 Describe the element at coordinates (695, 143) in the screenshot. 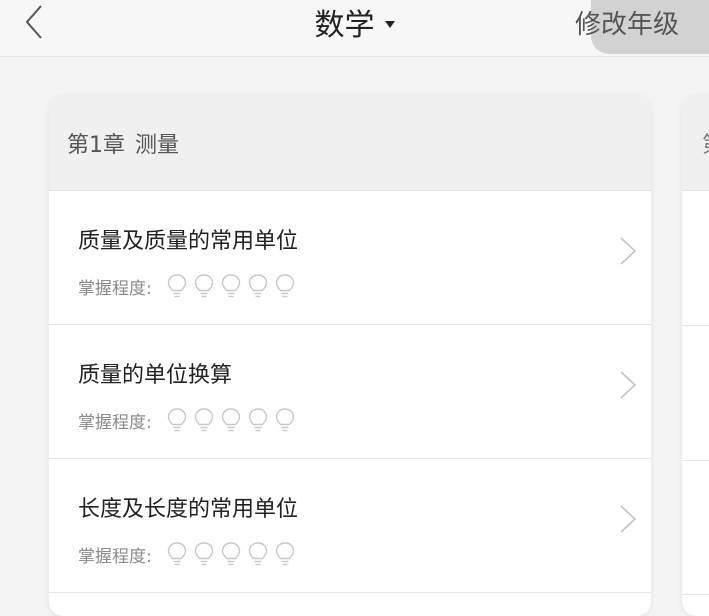

I see `next-chapter-header: 第` at that location.